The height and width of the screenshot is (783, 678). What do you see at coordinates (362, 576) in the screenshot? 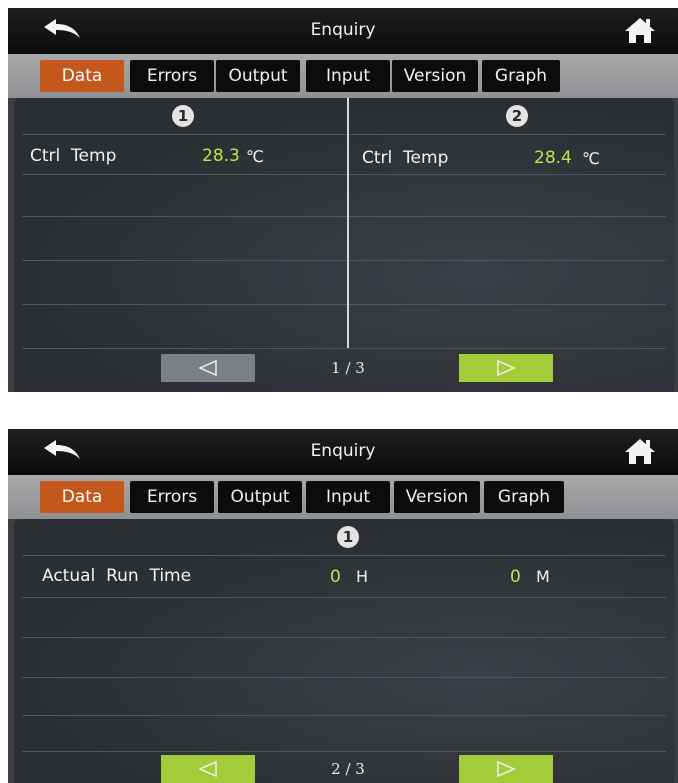
I see `run-time-hours-unit: H` at bounding box center [362, 576].